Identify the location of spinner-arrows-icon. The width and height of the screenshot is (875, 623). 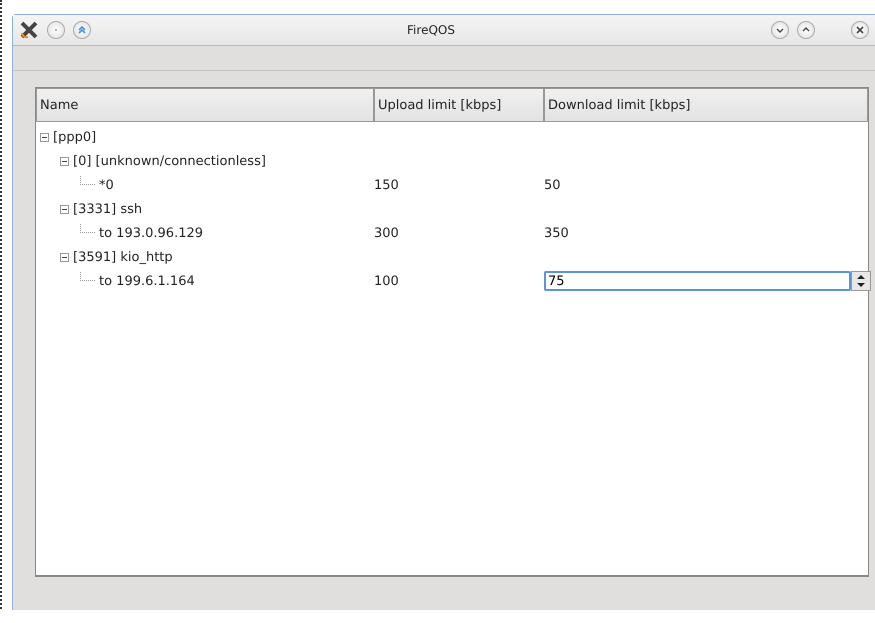
(861, 281).